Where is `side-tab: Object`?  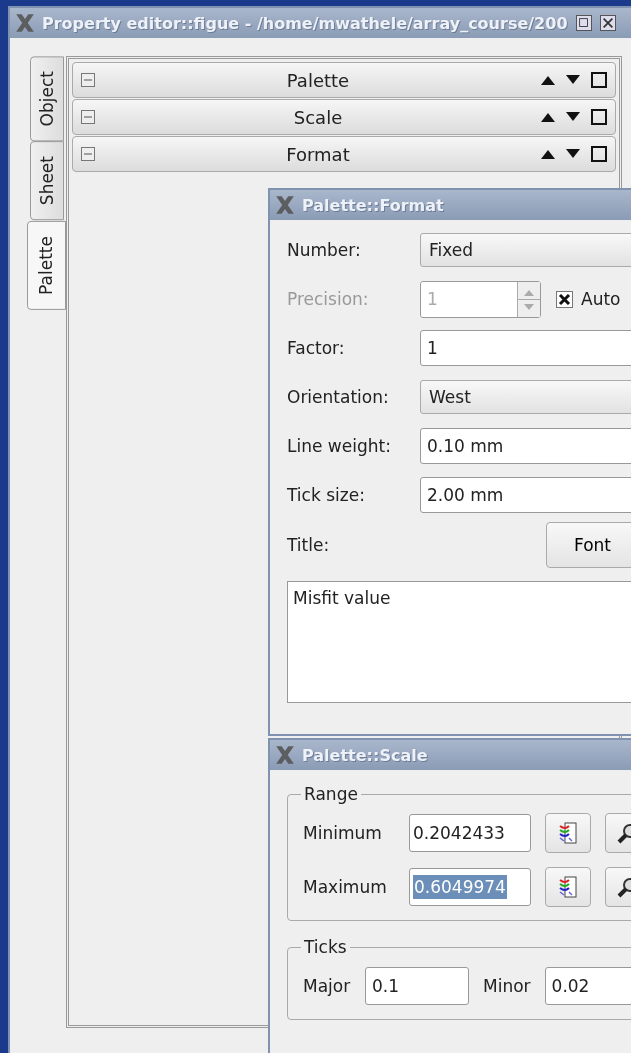 side-tab: Object is located at coordinates (47, 99).